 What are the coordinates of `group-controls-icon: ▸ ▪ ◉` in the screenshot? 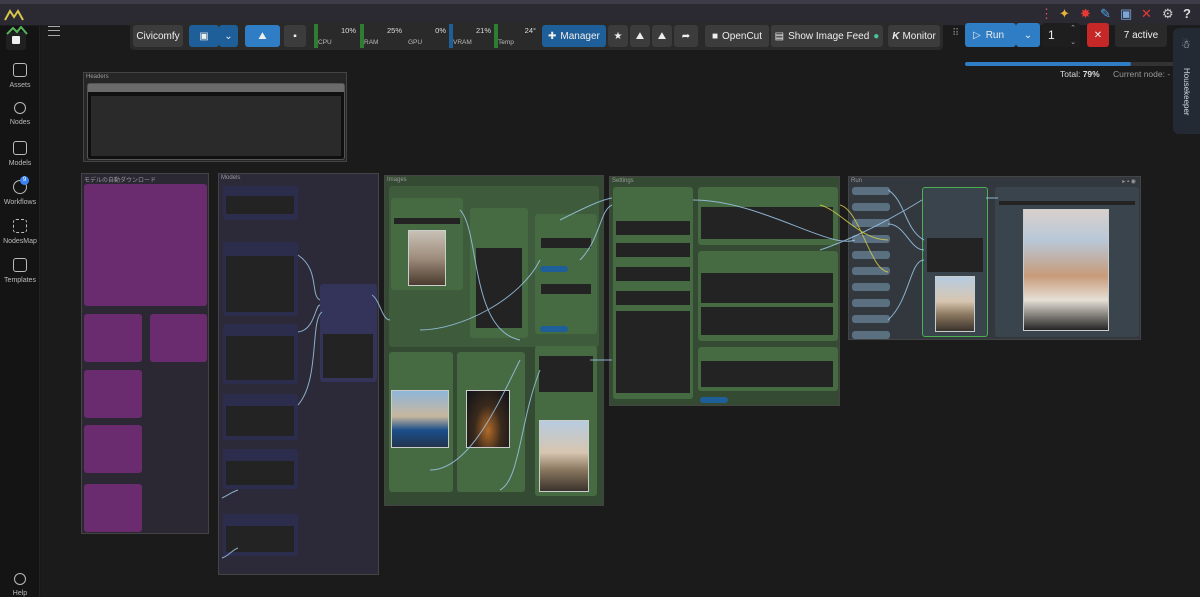 It's located at (1129, 181).